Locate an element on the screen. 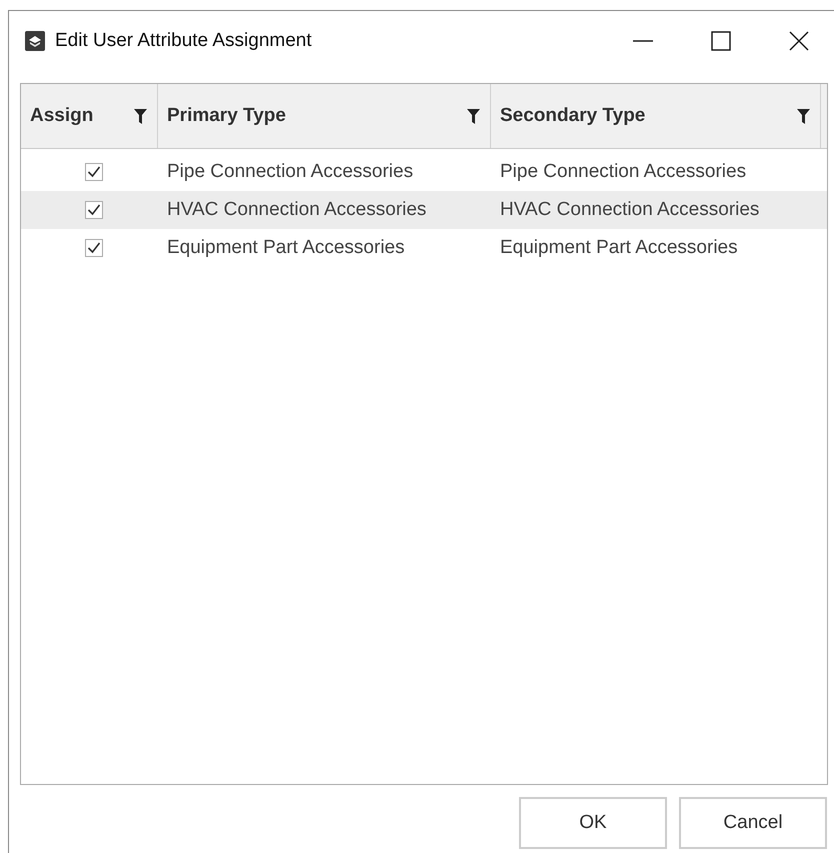 Image resolution: width=834 pixels, height=853 pixels. column-header: Primary Type is located at coordinates (324, 116).